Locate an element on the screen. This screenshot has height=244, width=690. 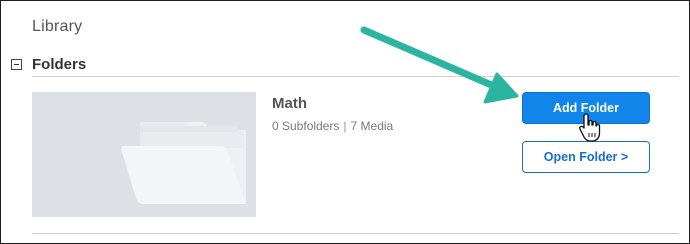
collapse-toggle-icon is located at coordinates (16, 64).